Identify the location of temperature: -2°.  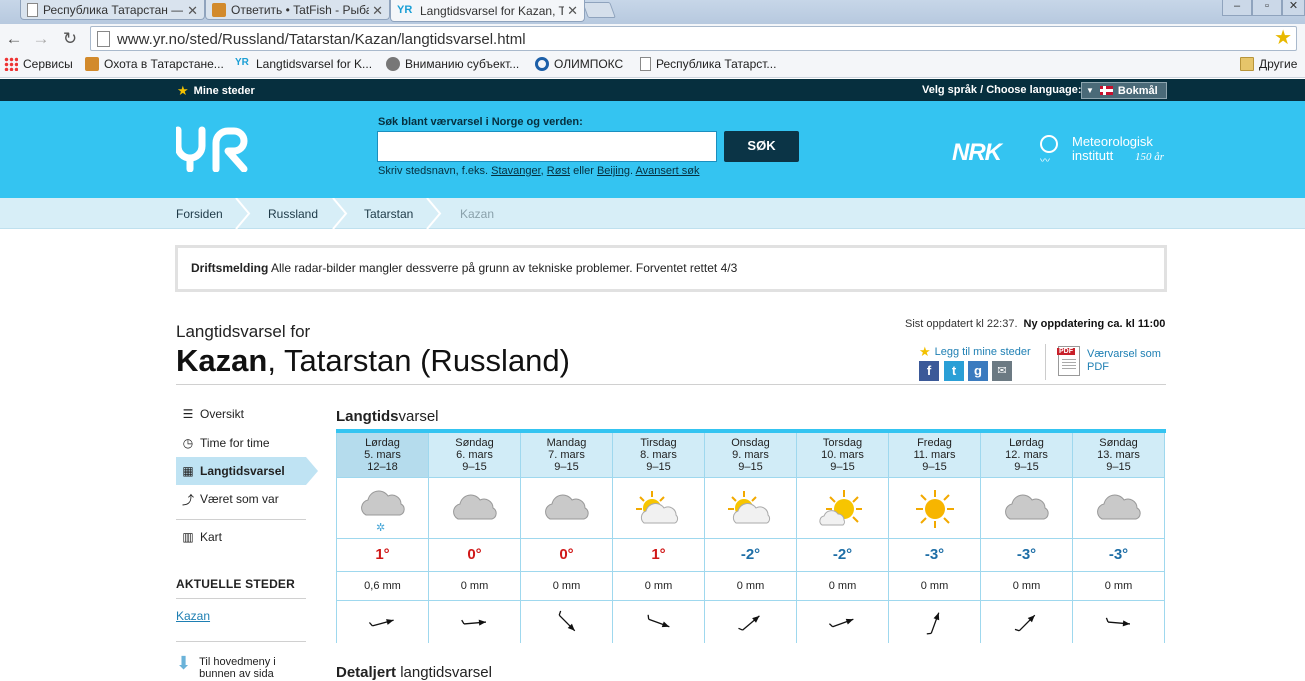
(842, 555).